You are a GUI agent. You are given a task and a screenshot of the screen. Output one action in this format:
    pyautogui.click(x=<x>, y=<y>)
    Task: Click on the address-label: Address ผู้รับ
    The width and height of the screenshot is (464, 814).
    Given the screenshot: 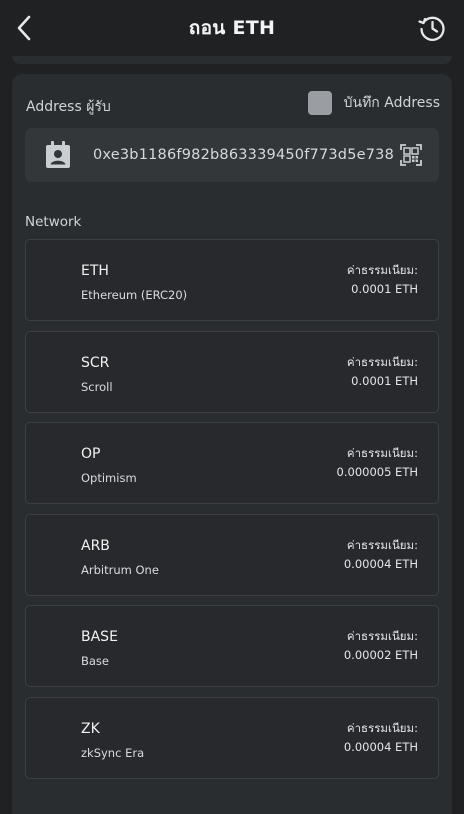 What is the action you would take?
    pyautogui.click(x=68, y=107)
    